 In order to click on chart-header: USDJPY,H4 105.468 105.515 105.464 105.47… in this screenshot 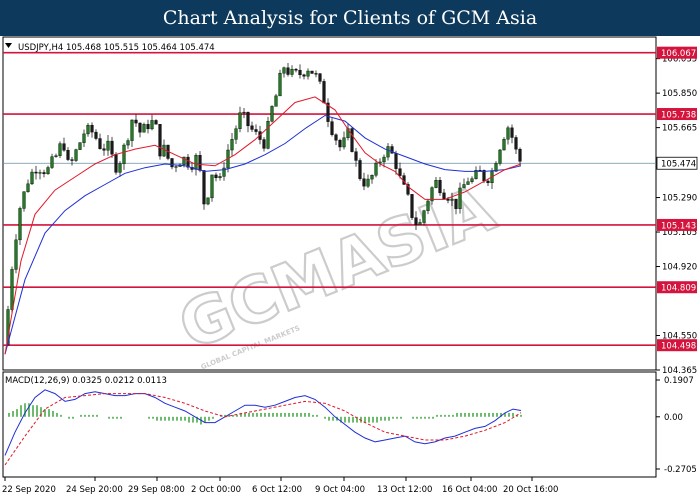, I will do `click(116, 48)`.